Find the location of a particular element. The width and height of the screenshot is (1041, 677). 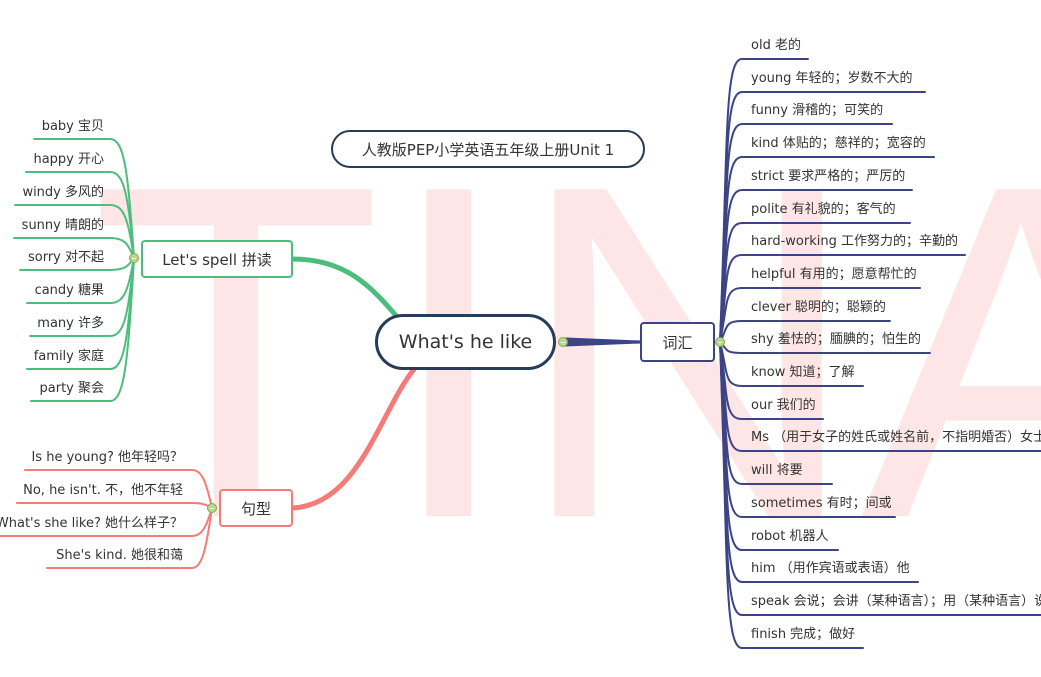

branch-sentences-label: 句型 is located at coordinates (255, 508).